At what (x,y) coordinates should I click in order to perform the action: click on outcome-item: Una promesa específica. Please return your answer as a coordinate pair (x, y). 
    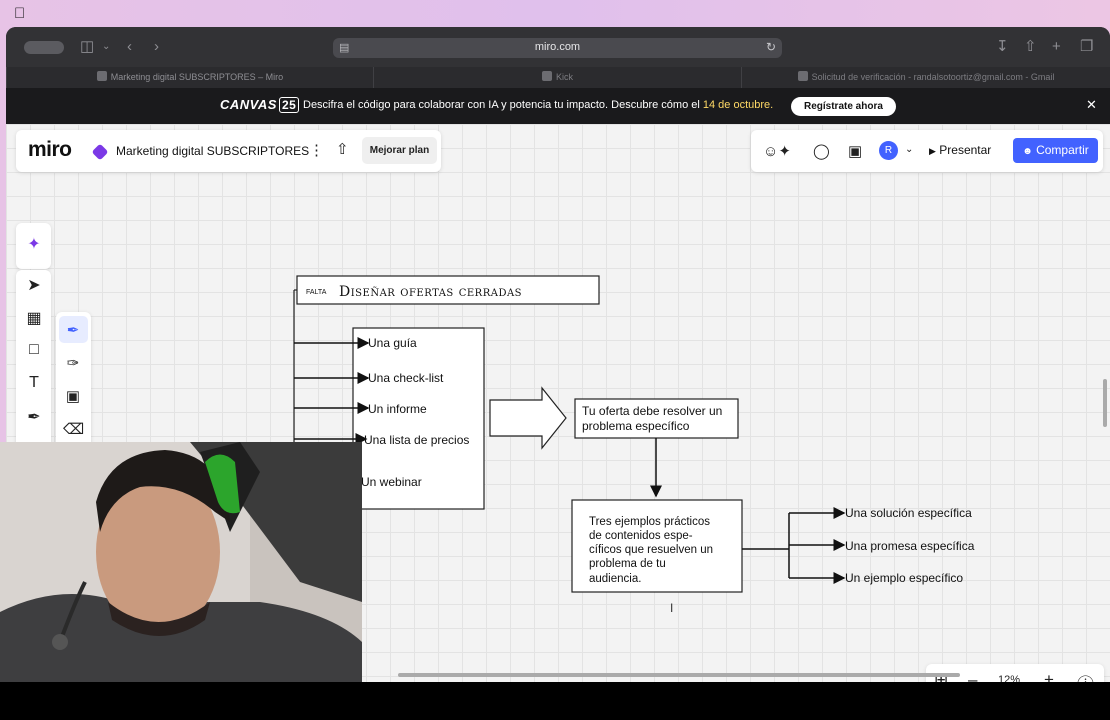
    Looking at the image, I should click on (910, 546).